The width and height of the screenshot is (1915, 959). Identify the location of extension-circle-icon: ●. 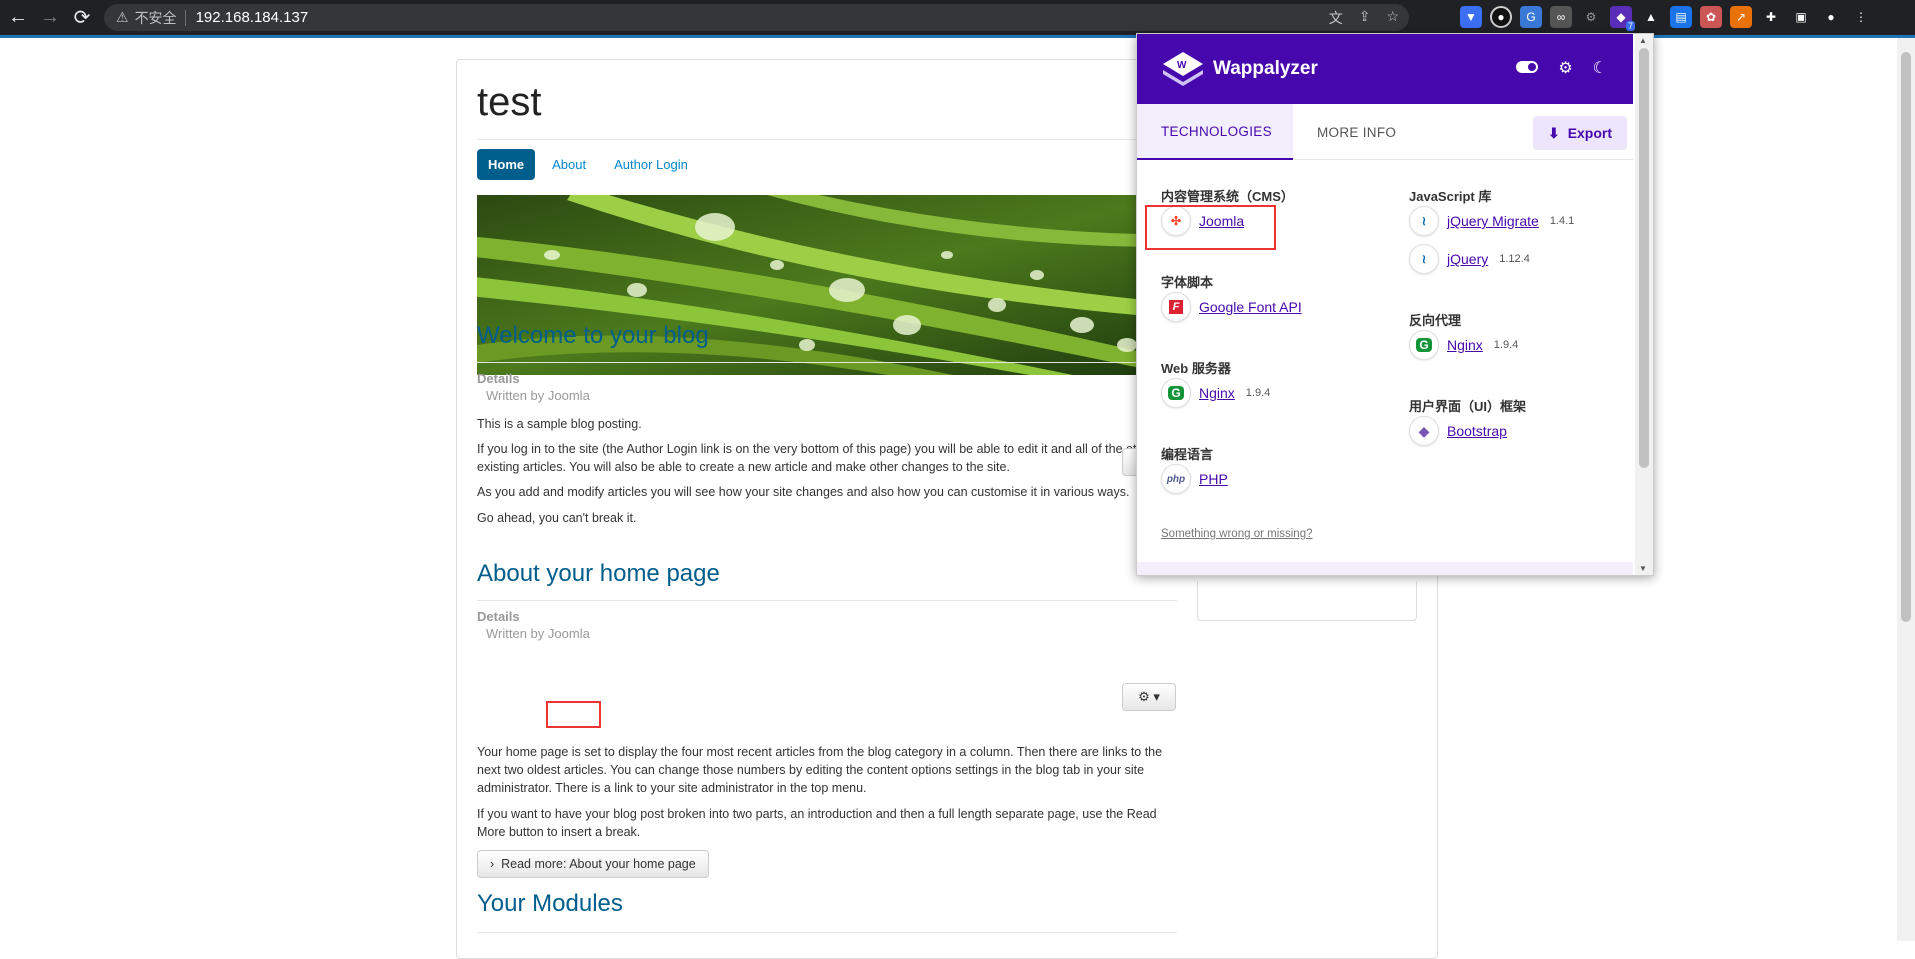
(1501, 17).